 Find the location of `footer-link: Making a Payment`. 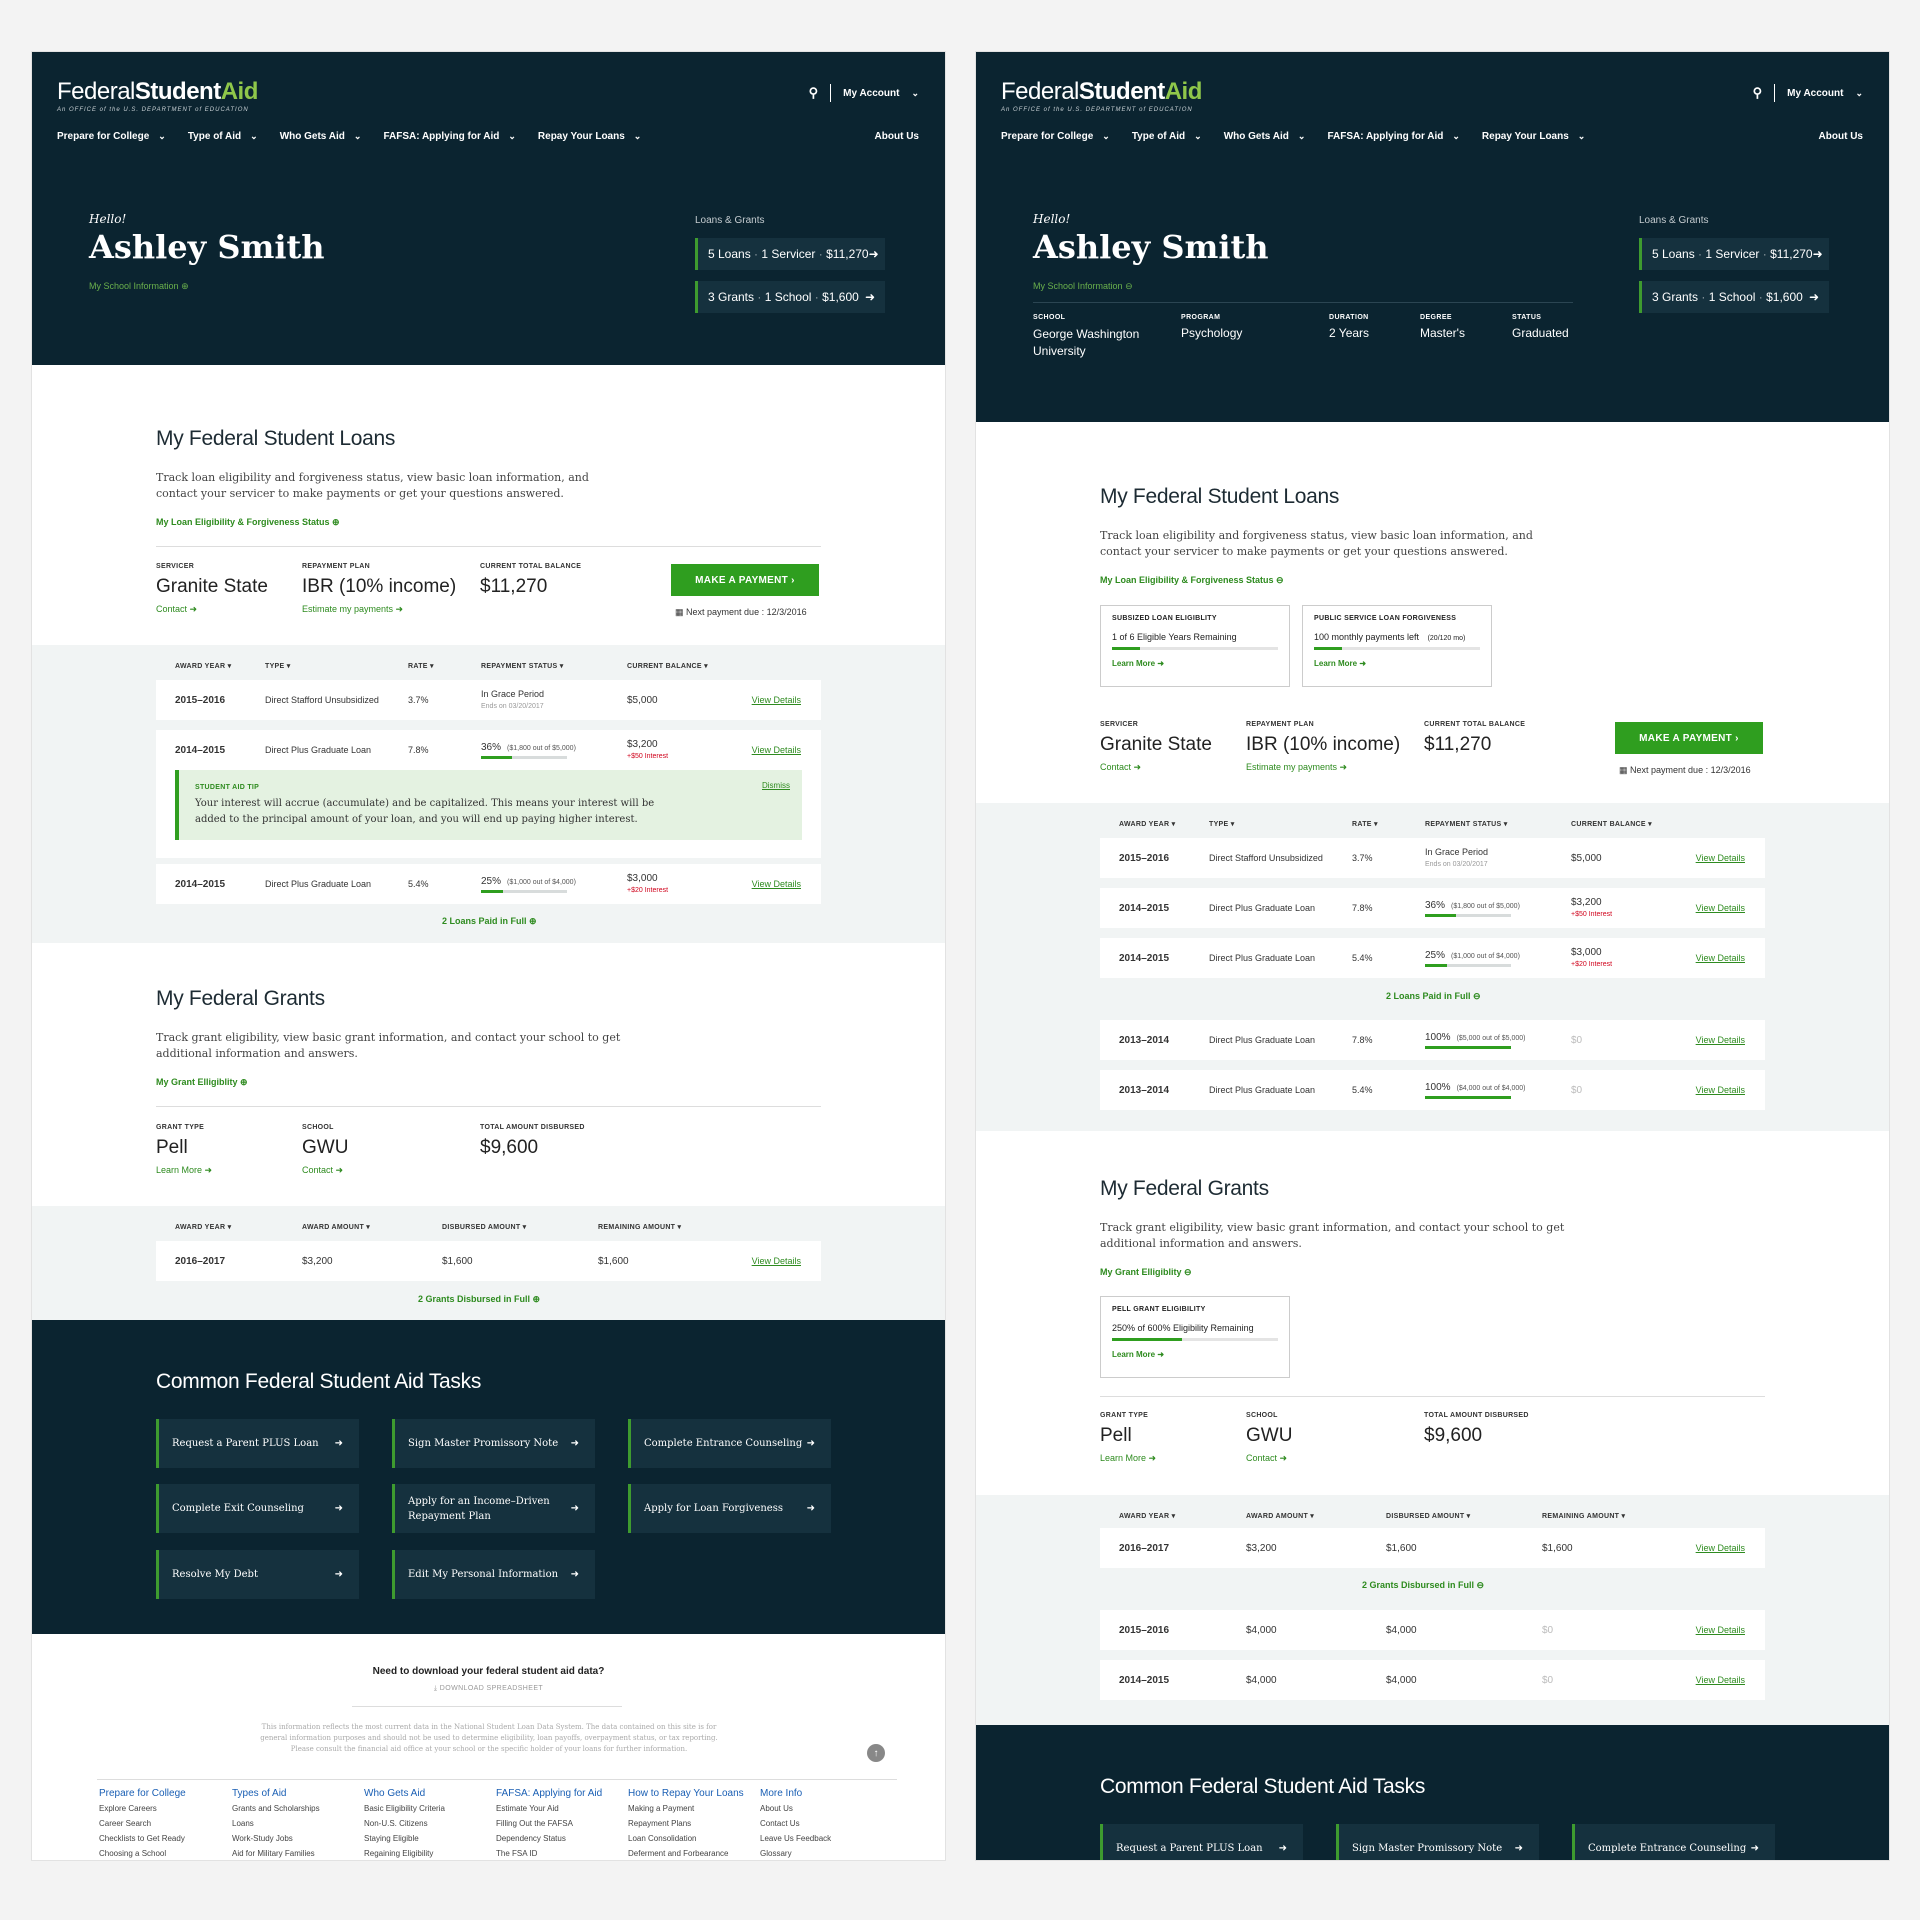

footer-link: Making a Payment is located at coordinates (686, 1808).